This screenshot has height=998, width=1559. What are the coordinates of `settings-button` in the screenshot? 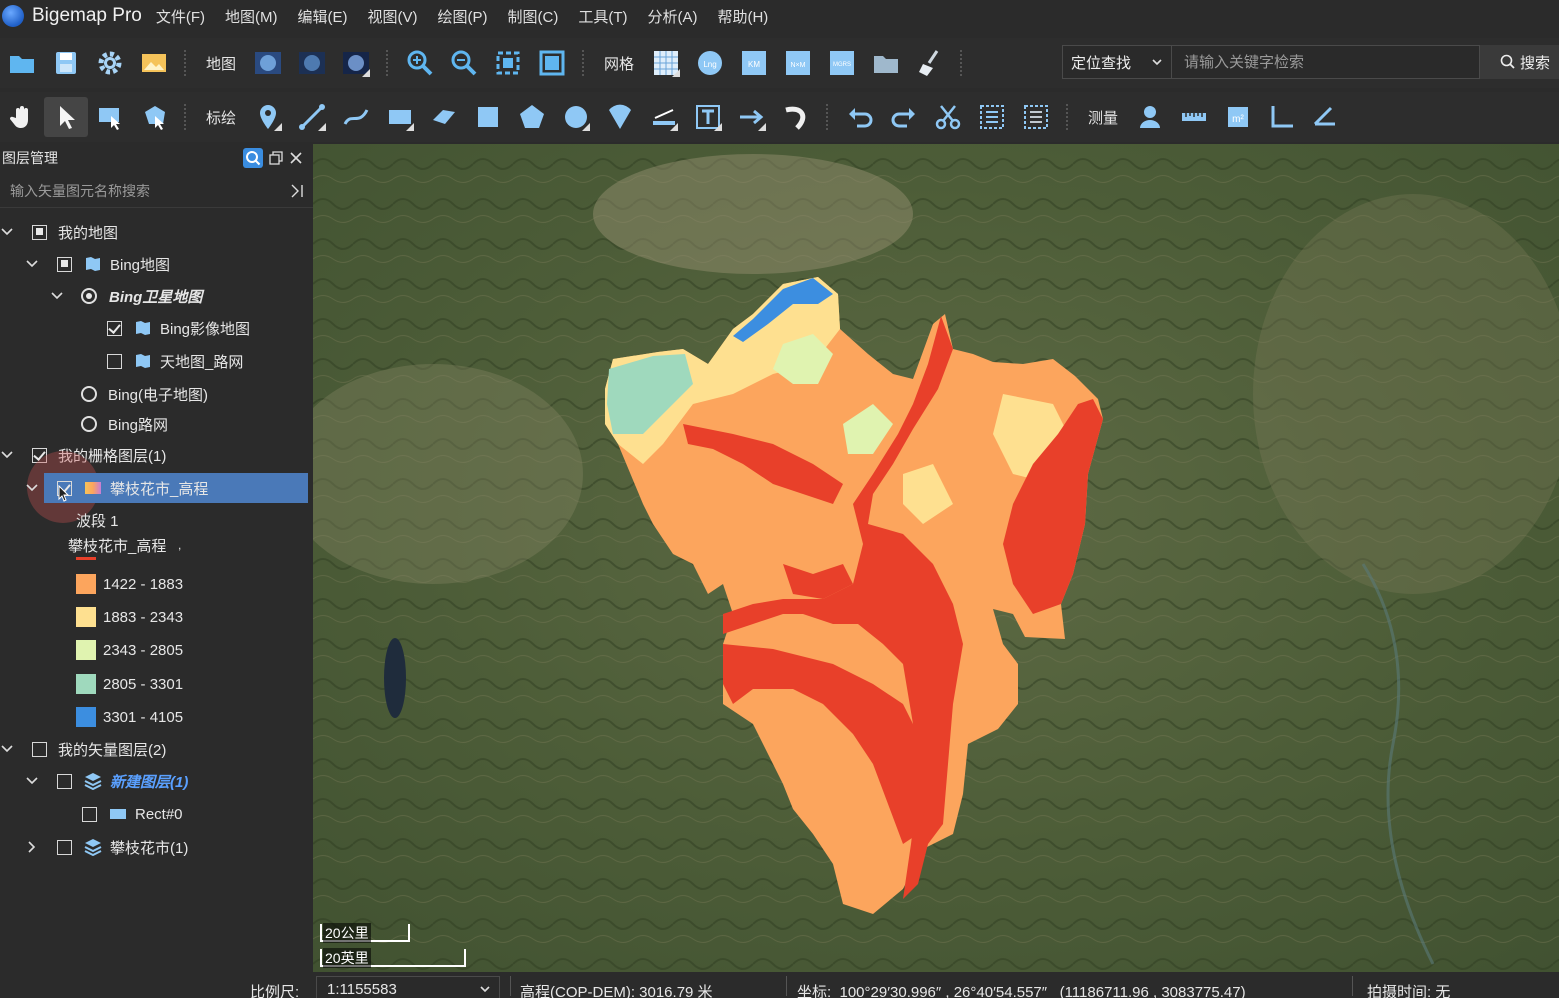 It's located at (110, 63).